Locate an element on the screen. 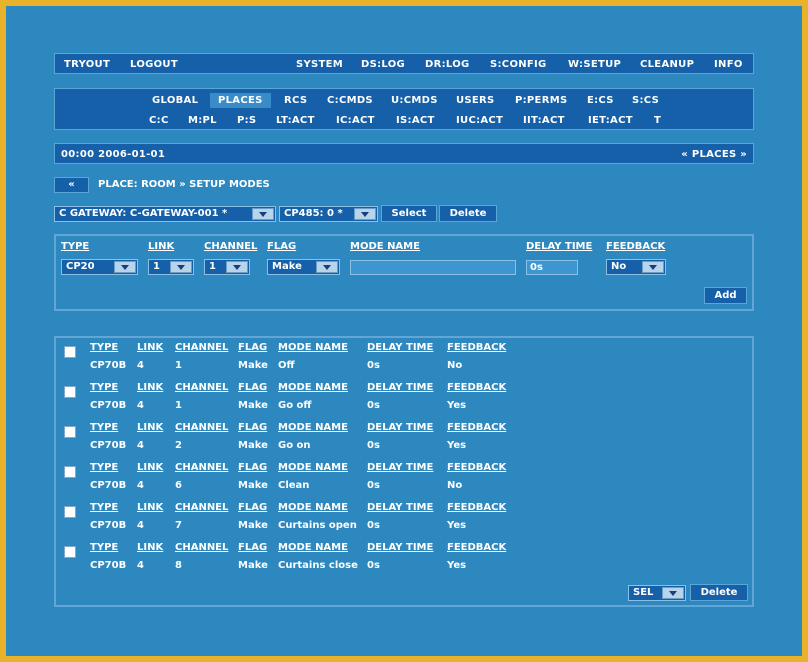  places-link: « PLACES » is located at coordinates (714, 154).